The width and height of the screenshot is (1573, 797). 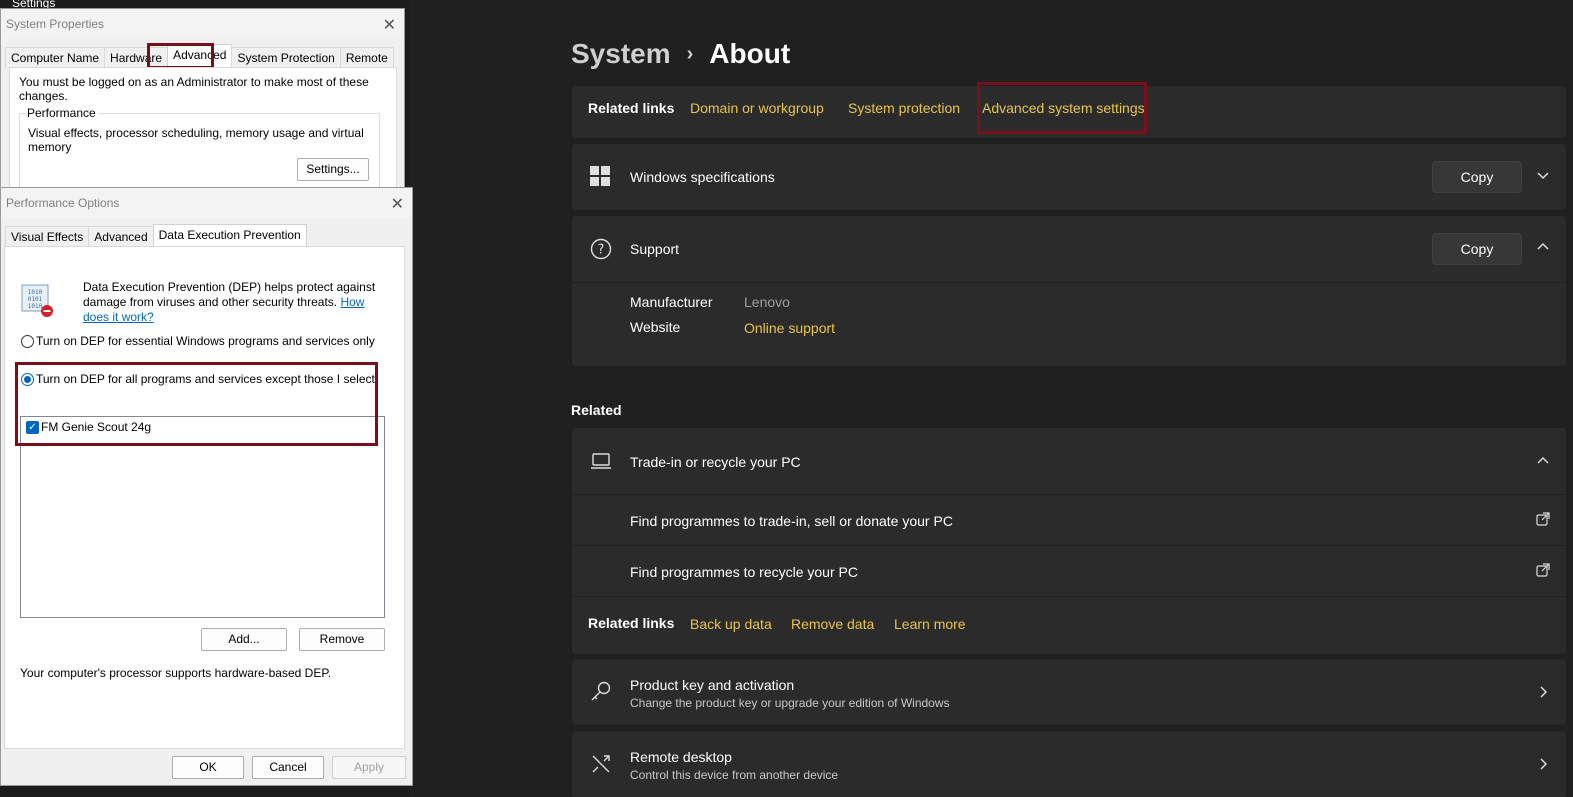 I want to click on cancel-button: Cancel, so click(x=288, y=767).